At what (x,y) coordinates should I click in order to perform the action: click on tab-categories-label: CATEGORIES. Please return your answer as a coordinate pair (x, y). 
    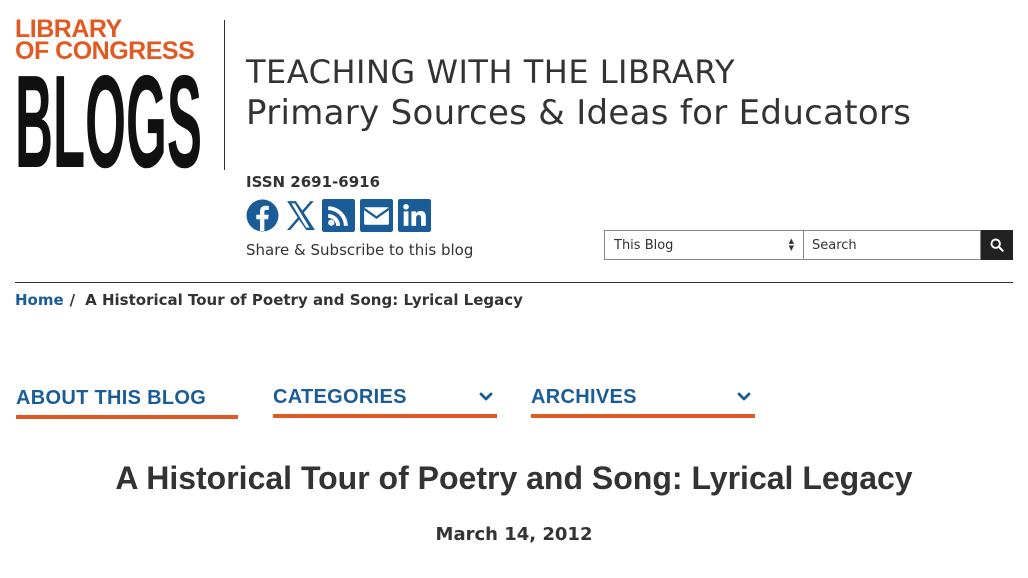
    Looking at the image, I should click on (340, 396).